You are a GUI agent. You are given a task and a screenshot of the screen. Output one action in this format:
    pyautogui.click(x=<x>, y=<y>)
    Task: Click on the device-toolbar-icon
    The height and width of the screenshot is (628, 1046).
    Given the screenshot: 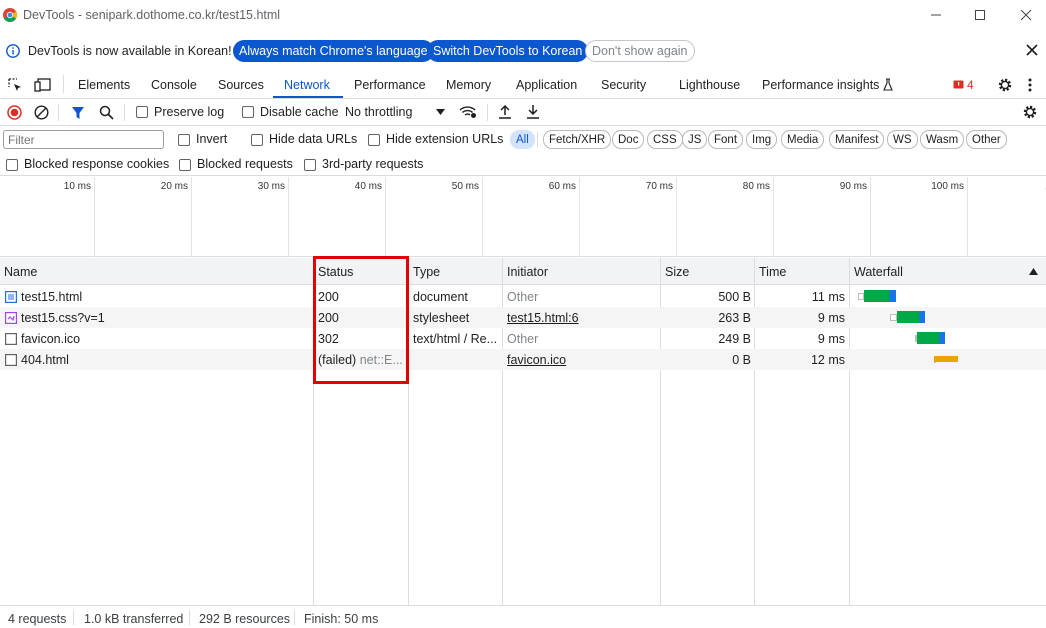 What is the action you would take?
    pyautogui.click(x=43, y=85)
    